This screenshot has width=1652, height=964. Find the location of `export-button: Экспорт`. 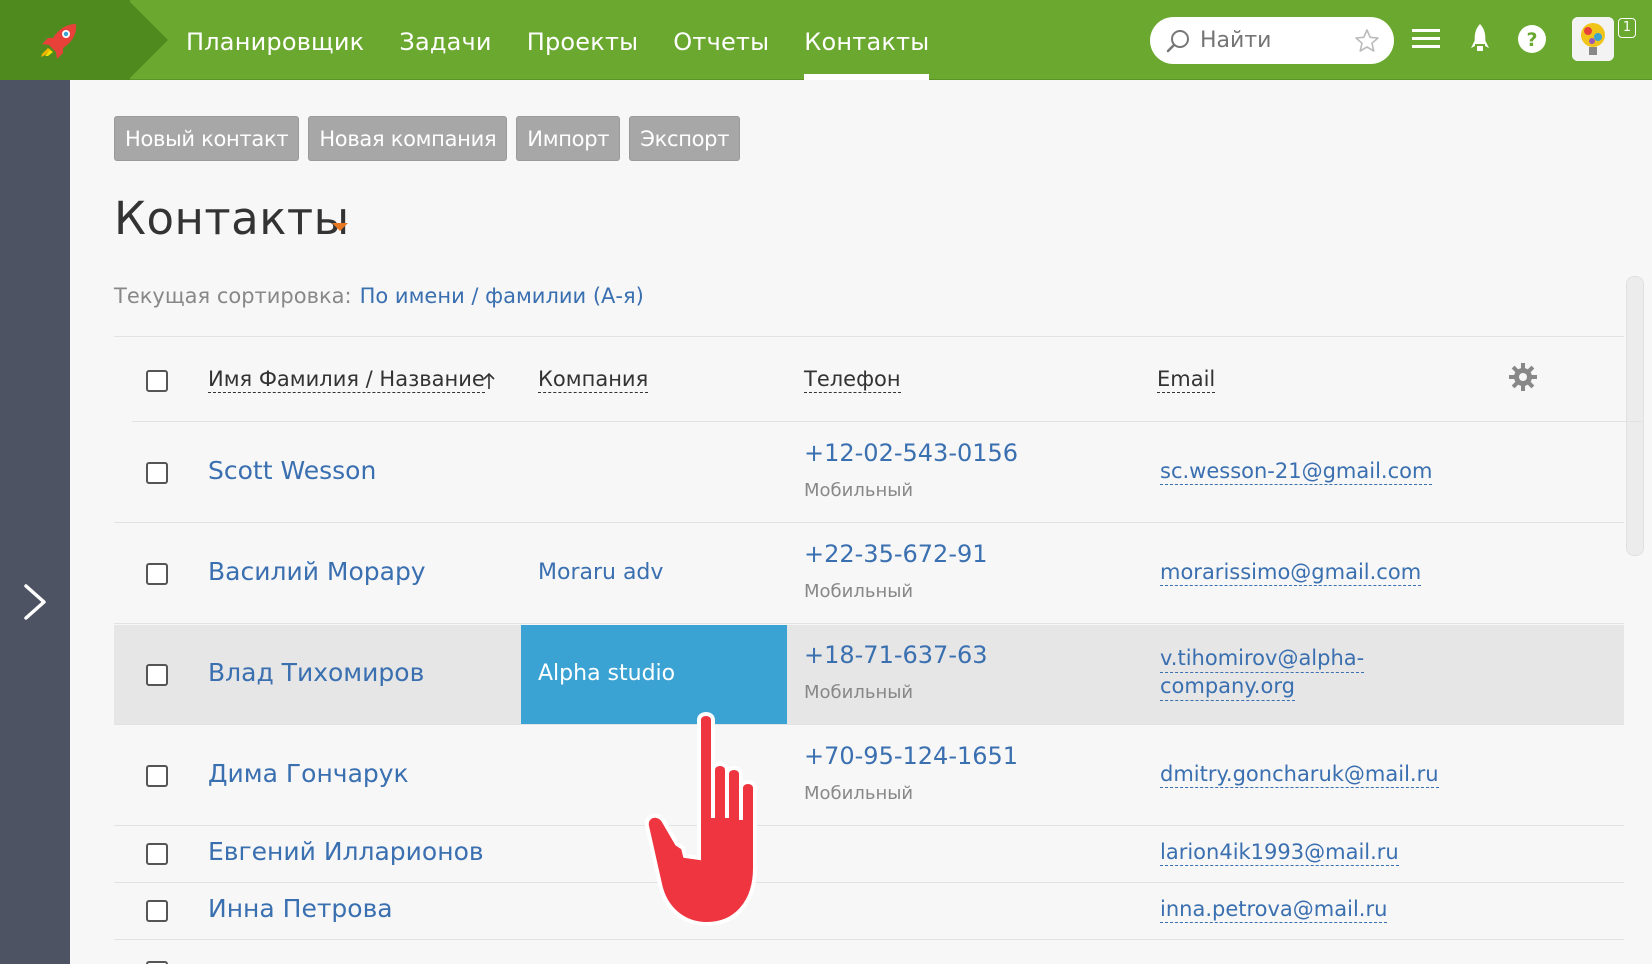

export-button: Экспорт is located at coordinates (685, 138).